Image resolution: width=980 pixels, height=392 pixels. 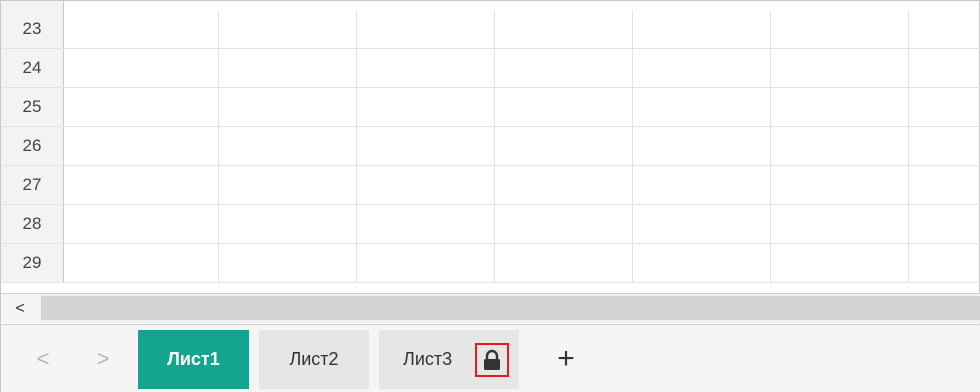 I want to click on tab-label: Лист2, so click(x=314, y=359).